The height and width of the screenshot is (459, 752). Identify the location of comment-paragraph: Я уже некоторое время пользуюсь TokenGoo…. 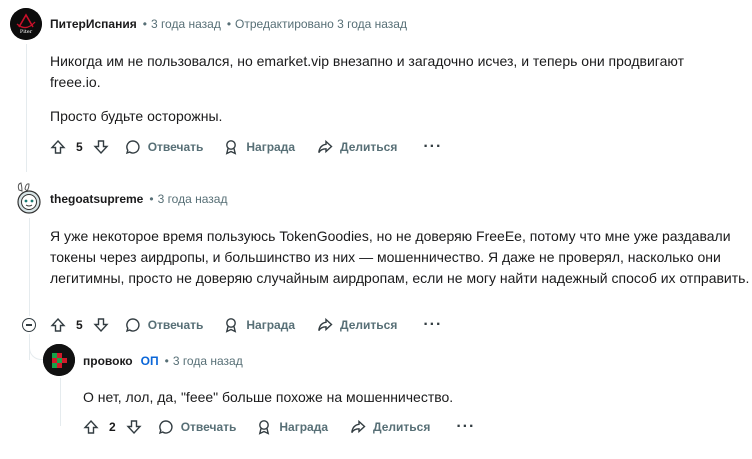
(400, 257).